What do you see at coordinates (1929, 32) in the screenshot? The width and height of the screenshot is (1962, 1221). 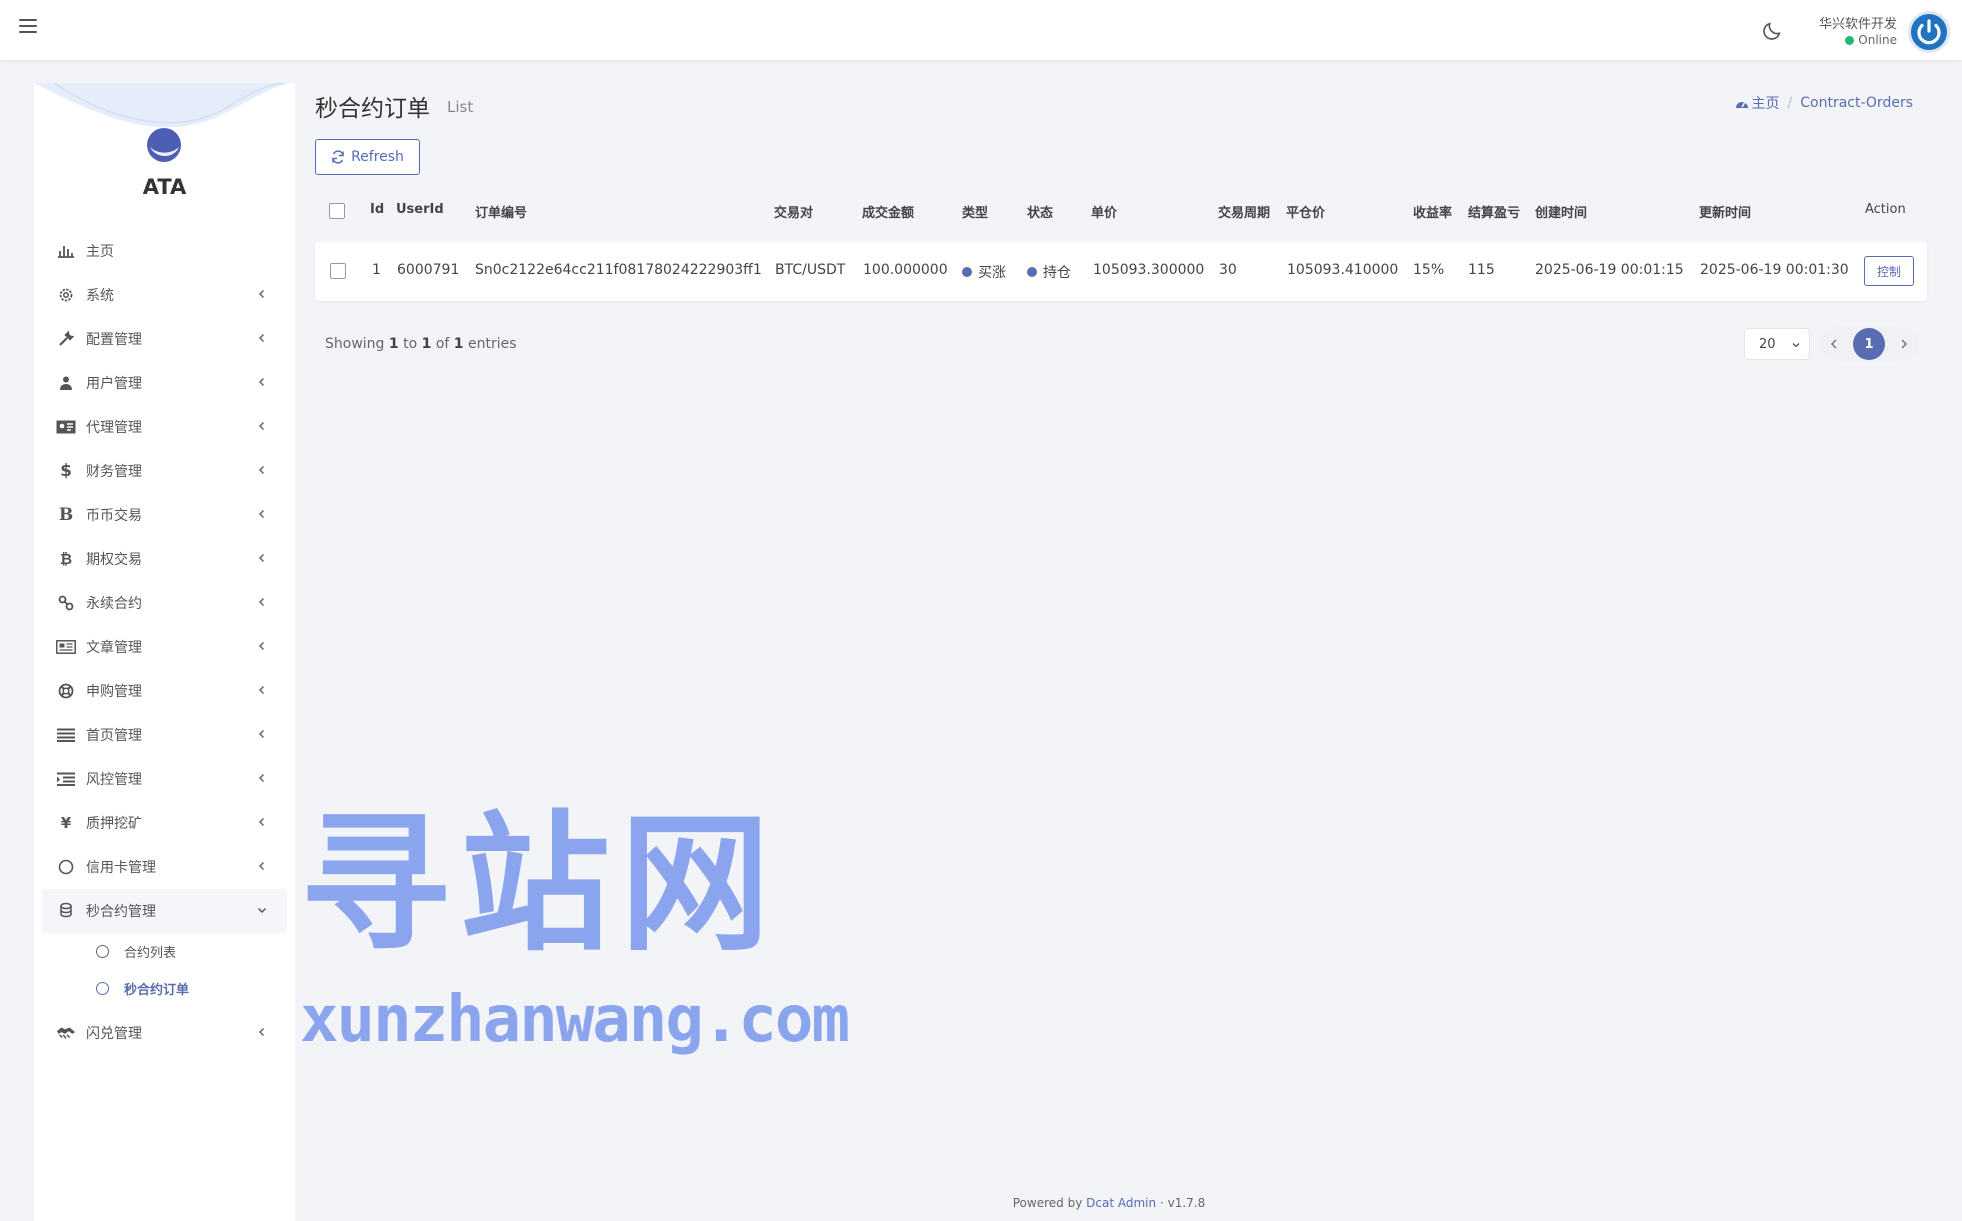 I see `power-icon` at bounding box center [1929, 32].